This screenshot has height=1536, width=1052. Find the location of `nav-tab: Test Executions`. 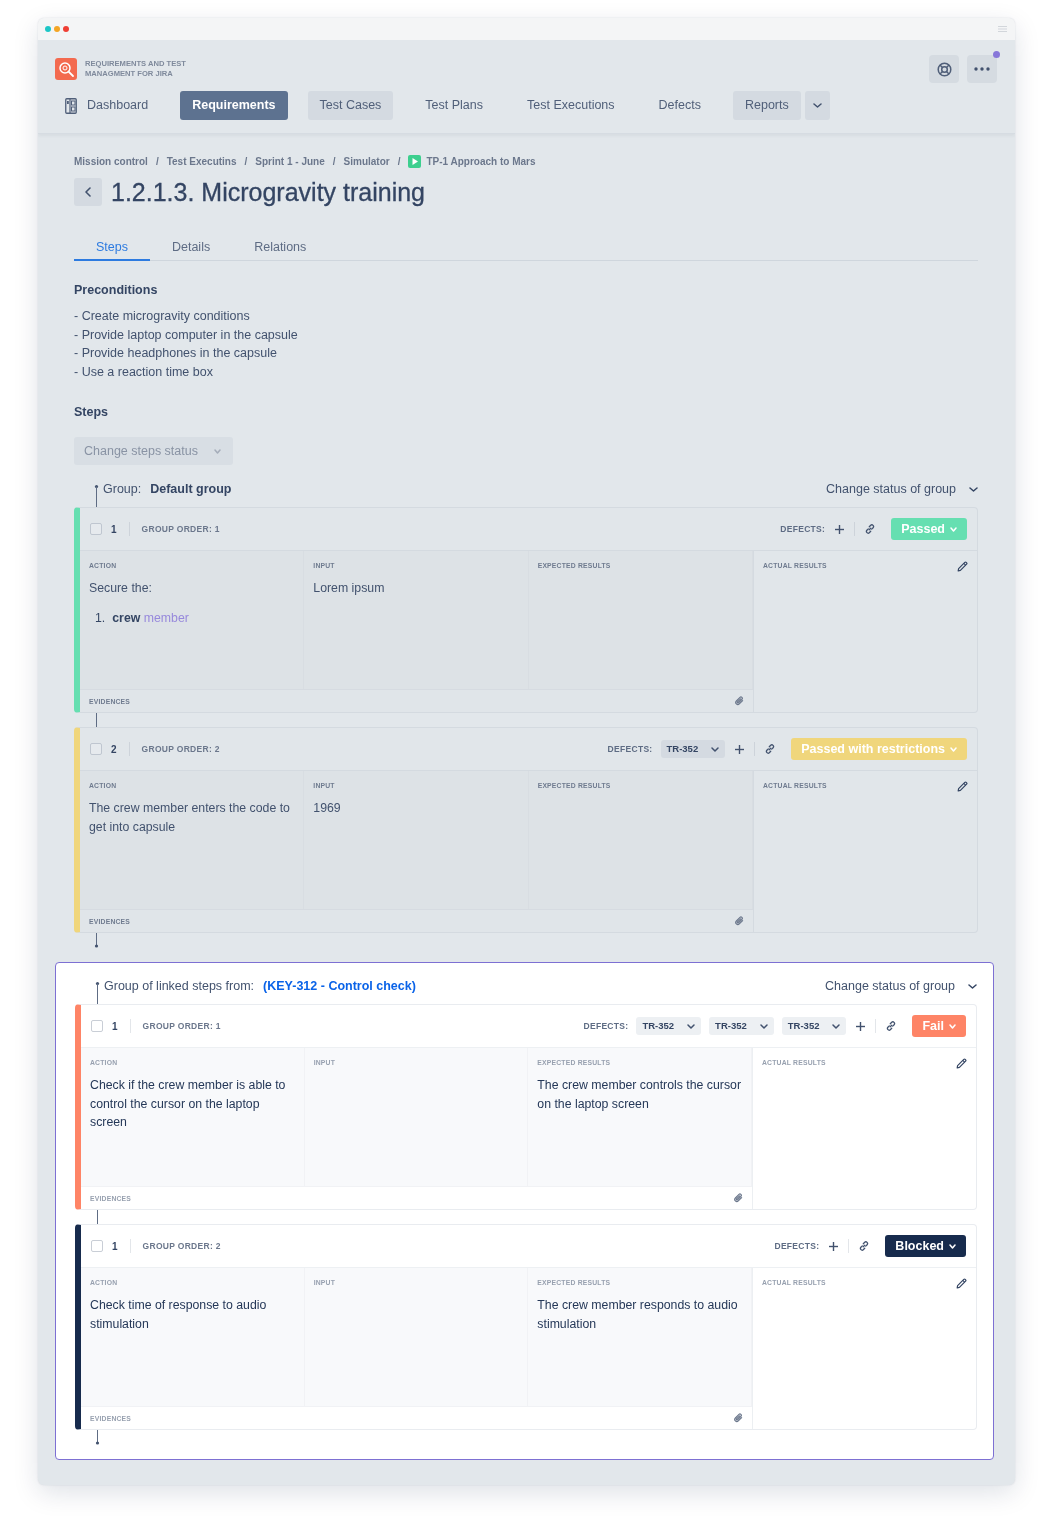

nav-tab: Test Executions is located at coordinates (571, 105).